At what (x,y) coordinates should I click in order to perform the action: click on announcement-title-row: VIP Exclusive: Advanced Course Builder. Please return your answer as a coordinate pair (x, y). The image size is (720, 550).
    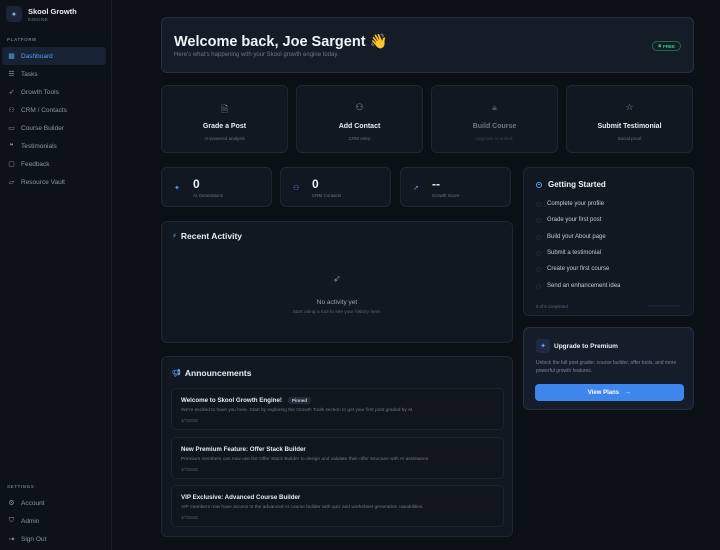
    Looking at the image, I should click on (240, 497).